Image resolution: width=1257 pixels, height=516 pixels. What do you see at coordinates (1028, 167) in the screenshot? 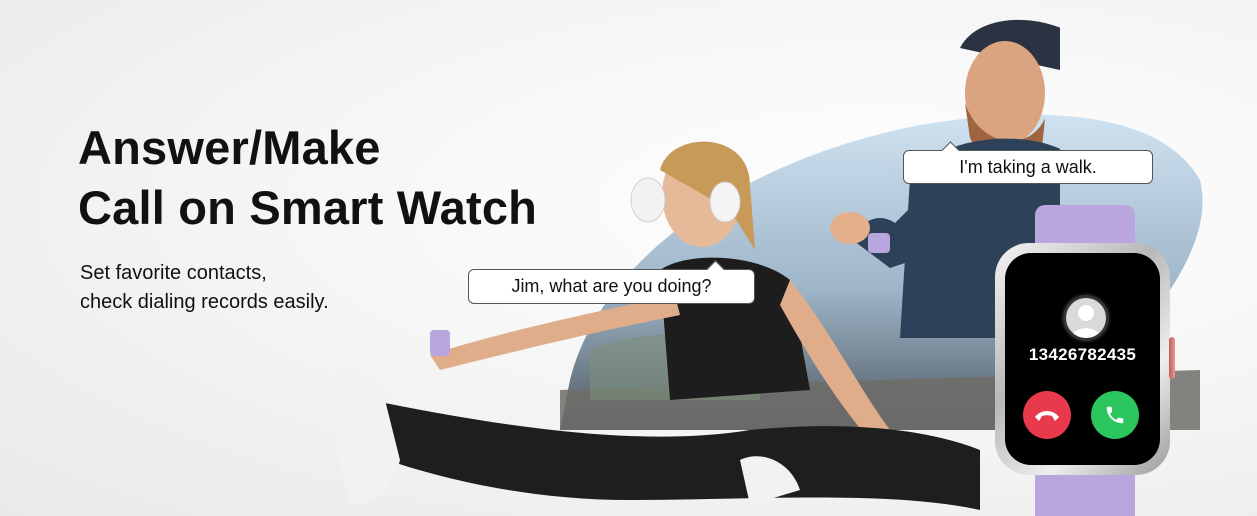
I see `speech-bubble-man: I'm taking a walk.` at bounding box center [1028, 167].